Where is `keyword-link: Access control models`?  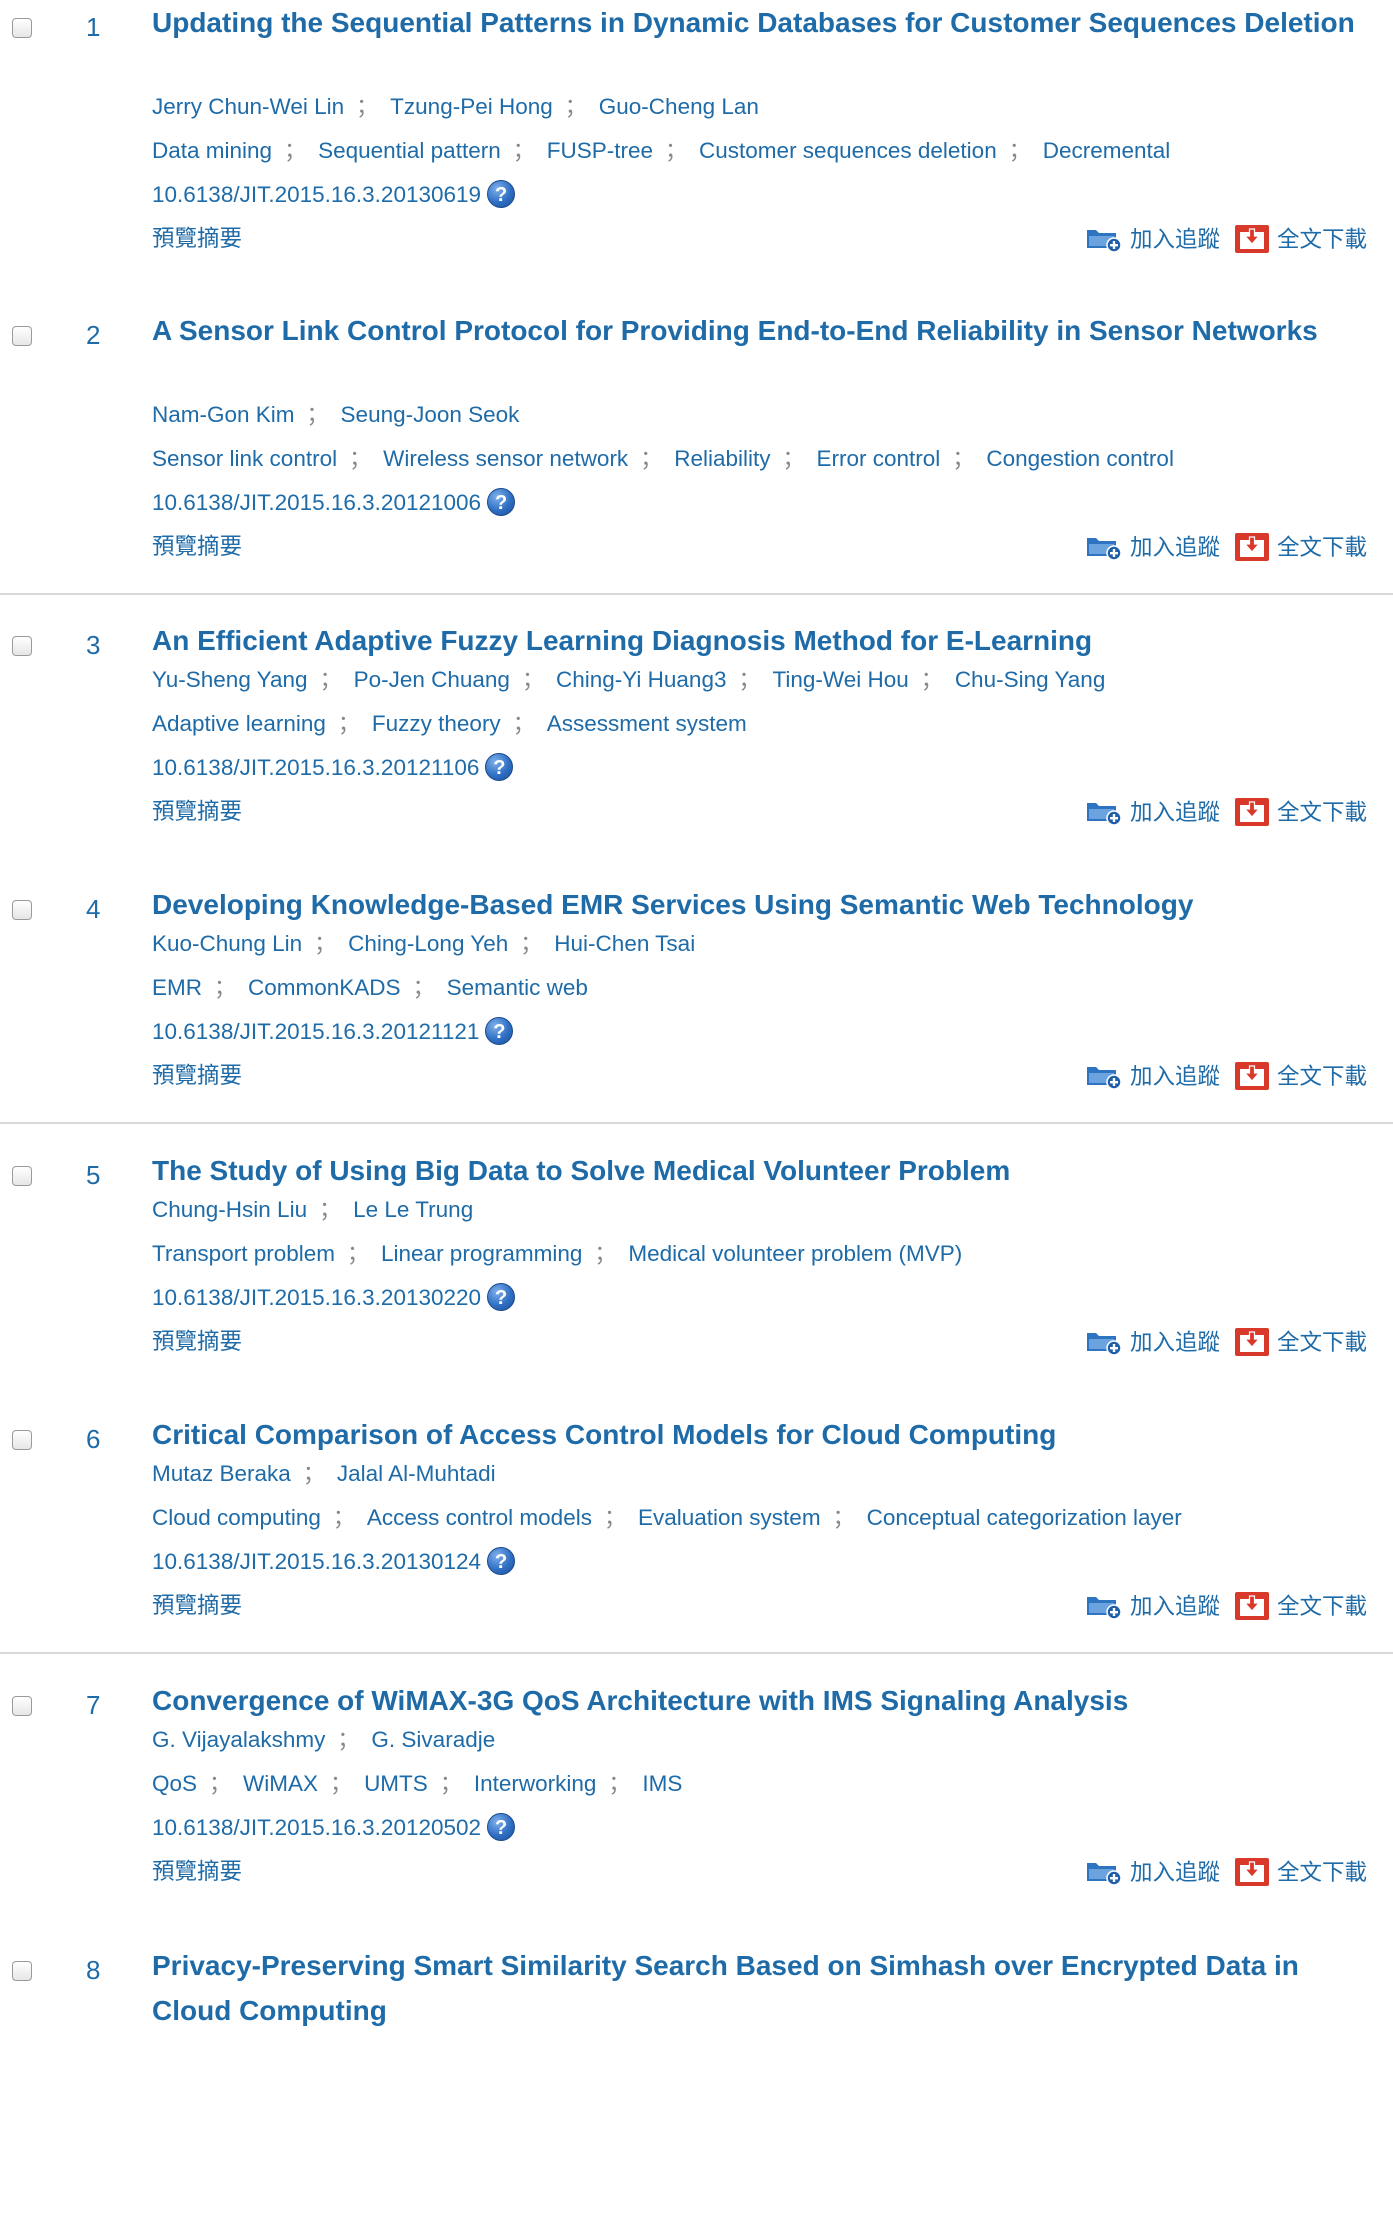 keyword-link: Access control models is located at coordinates (479, 1517).